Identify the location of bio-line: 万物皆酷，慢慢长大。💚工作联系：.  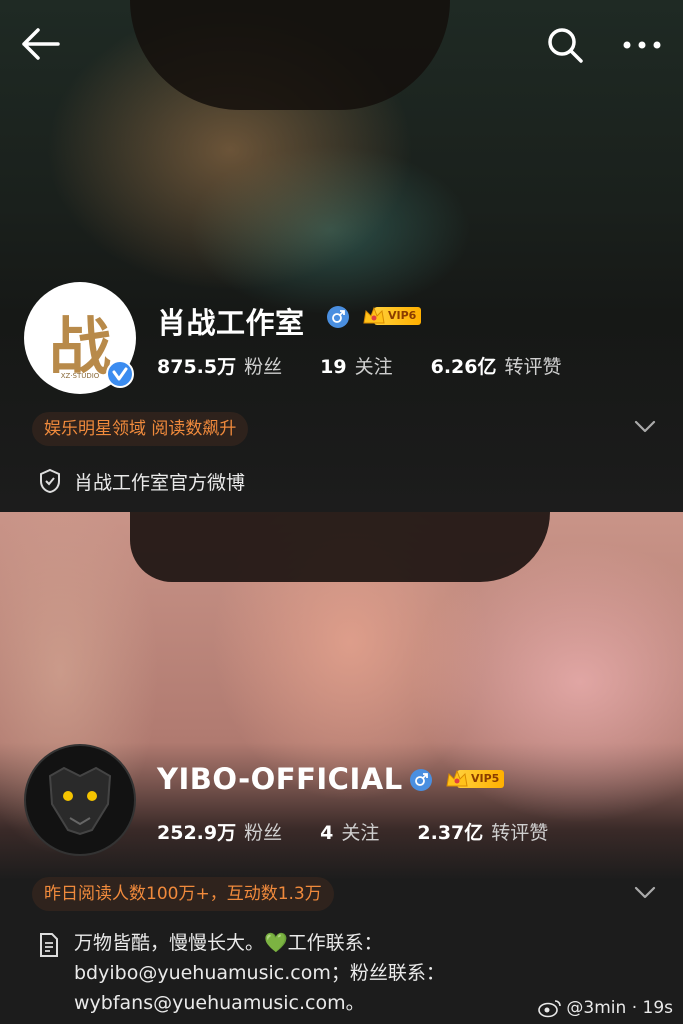
(228, 943).